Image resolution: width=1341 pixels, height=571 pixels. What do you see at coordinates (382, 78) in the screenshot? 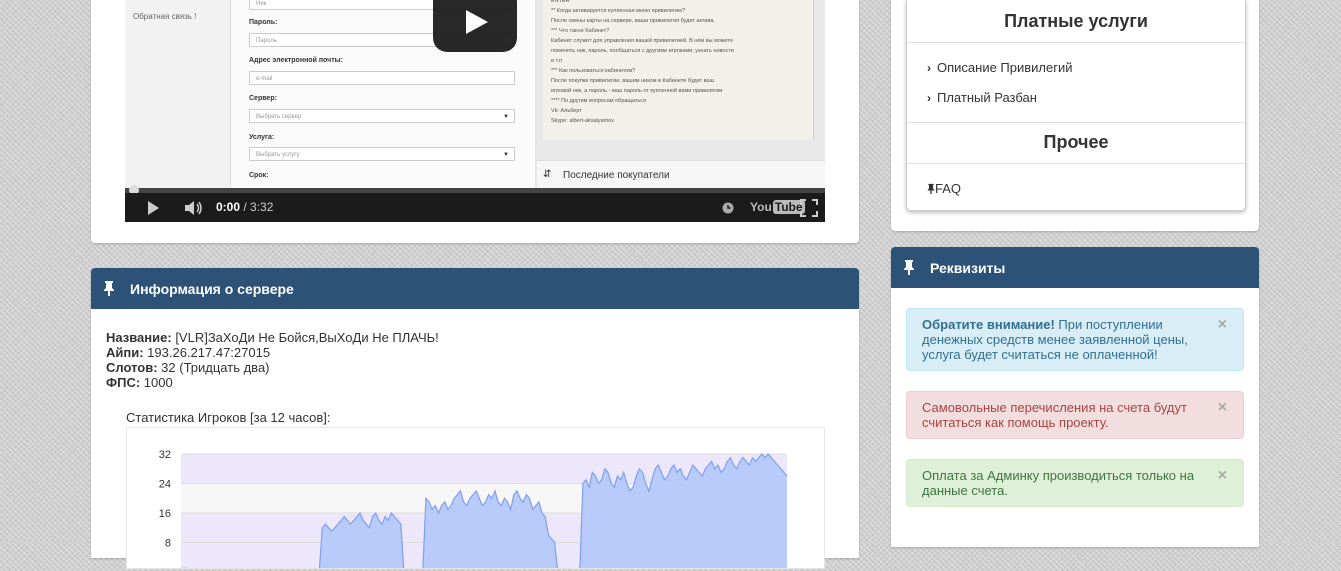
I see `email-field: e-mail` at bounding box center [382, 78].